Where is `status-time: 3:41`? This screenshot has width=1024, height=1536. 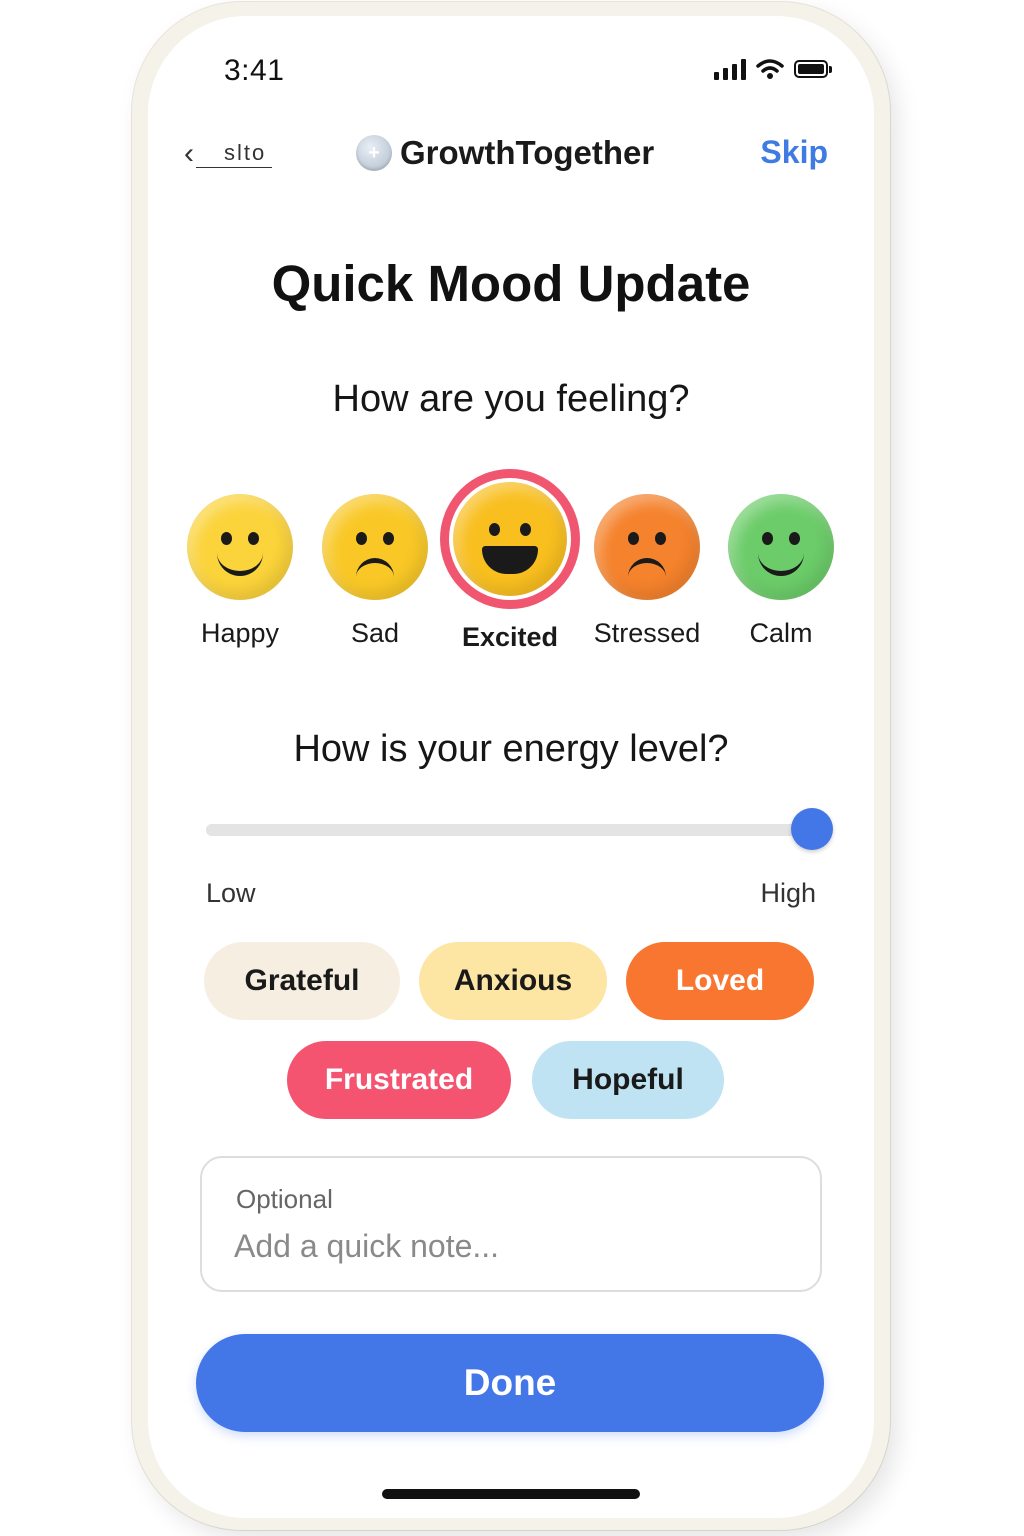
status-time: 3:41 is located at coordinates (254, 70).